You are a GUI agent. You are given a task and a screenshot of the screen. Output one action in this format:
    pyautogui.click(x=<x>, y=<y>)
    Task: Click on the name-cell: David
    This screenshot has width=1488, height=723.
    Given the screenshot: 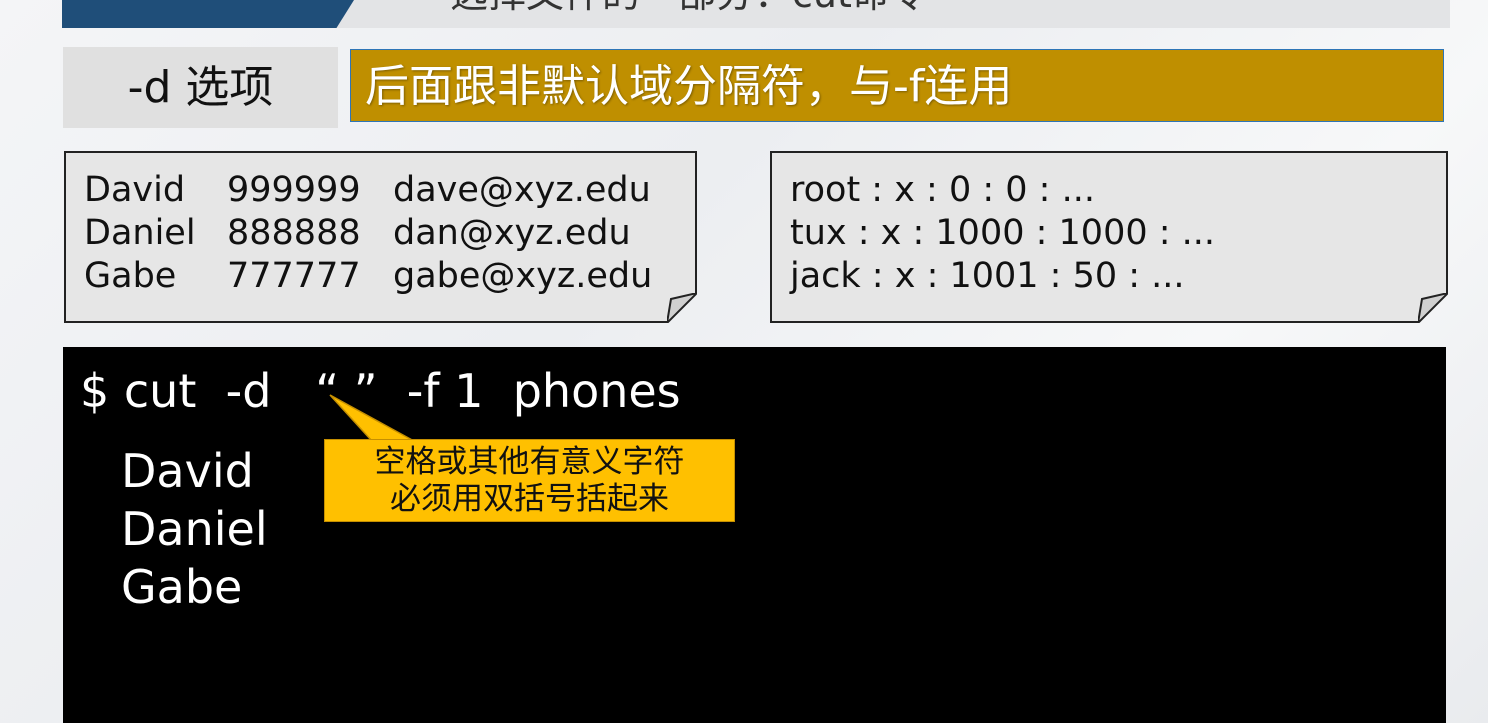 What is the action you would take?
    pyautogui.click(x=135, y=190)
    